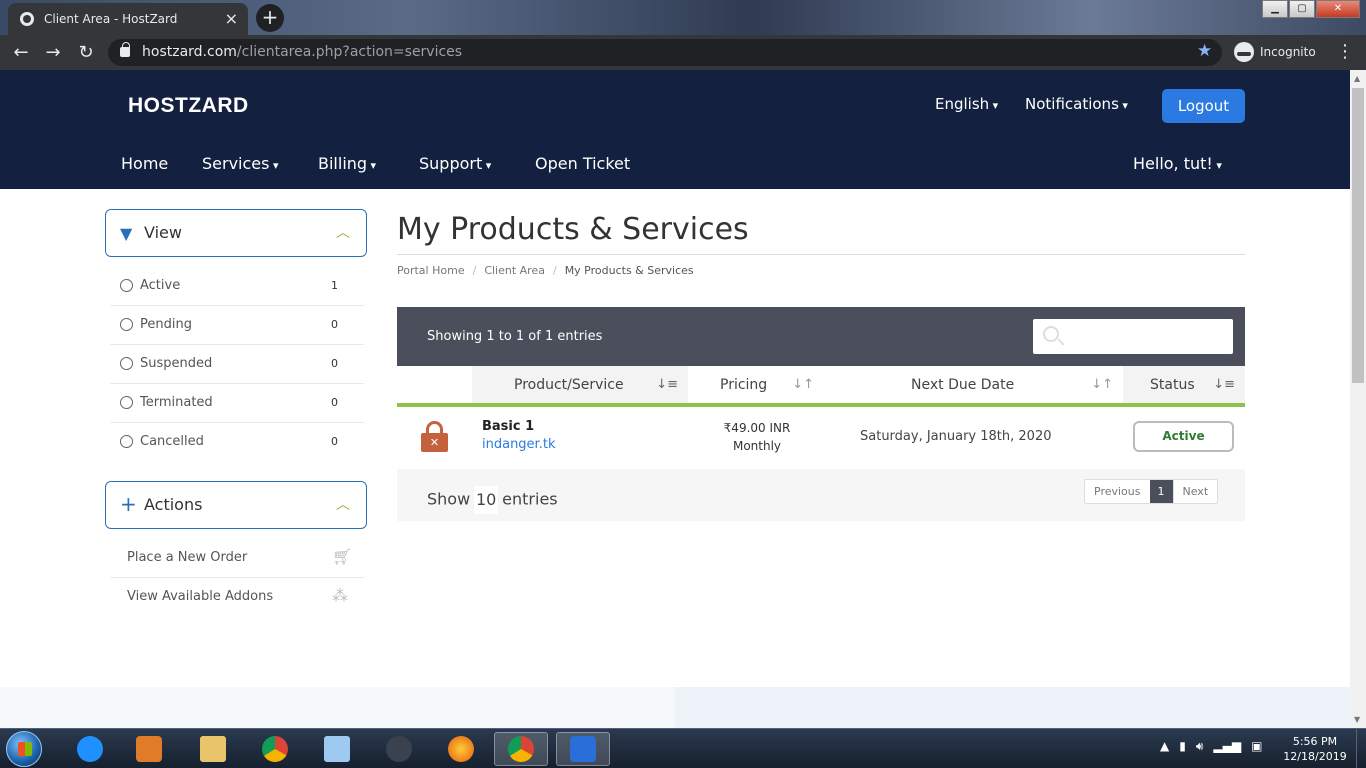 This screenshot has height=768, width=1366. What do you see at coordinates (237, 364) in the screenshot?
I see `filter-item-suspended: Suspended 0` at bounding box center [237, 364].